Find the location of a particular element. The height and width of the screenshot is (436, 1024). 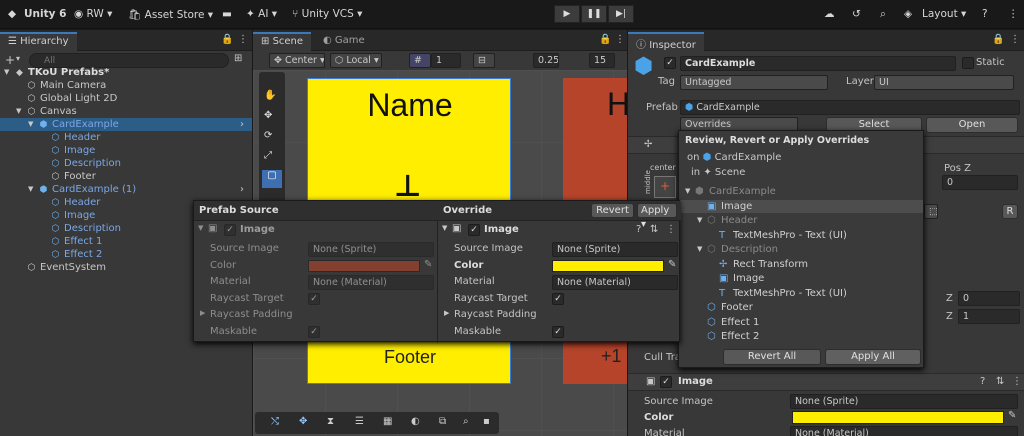

pivot-dropdown: ✥ Center ▾ is located at coordinates (297, 60).